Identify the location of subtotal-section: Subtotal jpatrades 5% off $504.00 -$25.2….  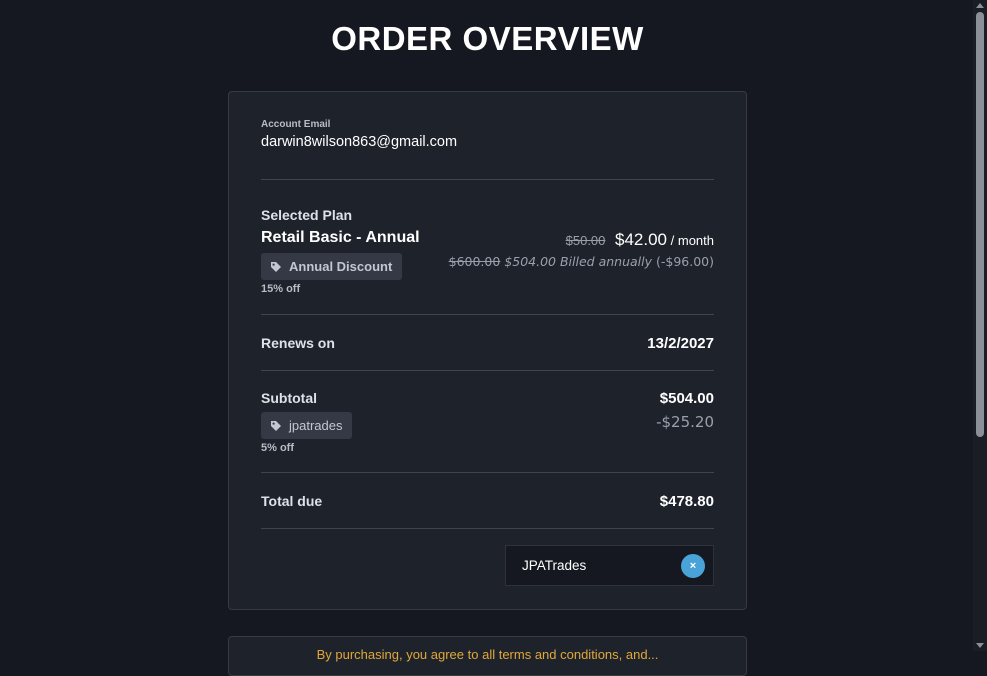
(487, 422).